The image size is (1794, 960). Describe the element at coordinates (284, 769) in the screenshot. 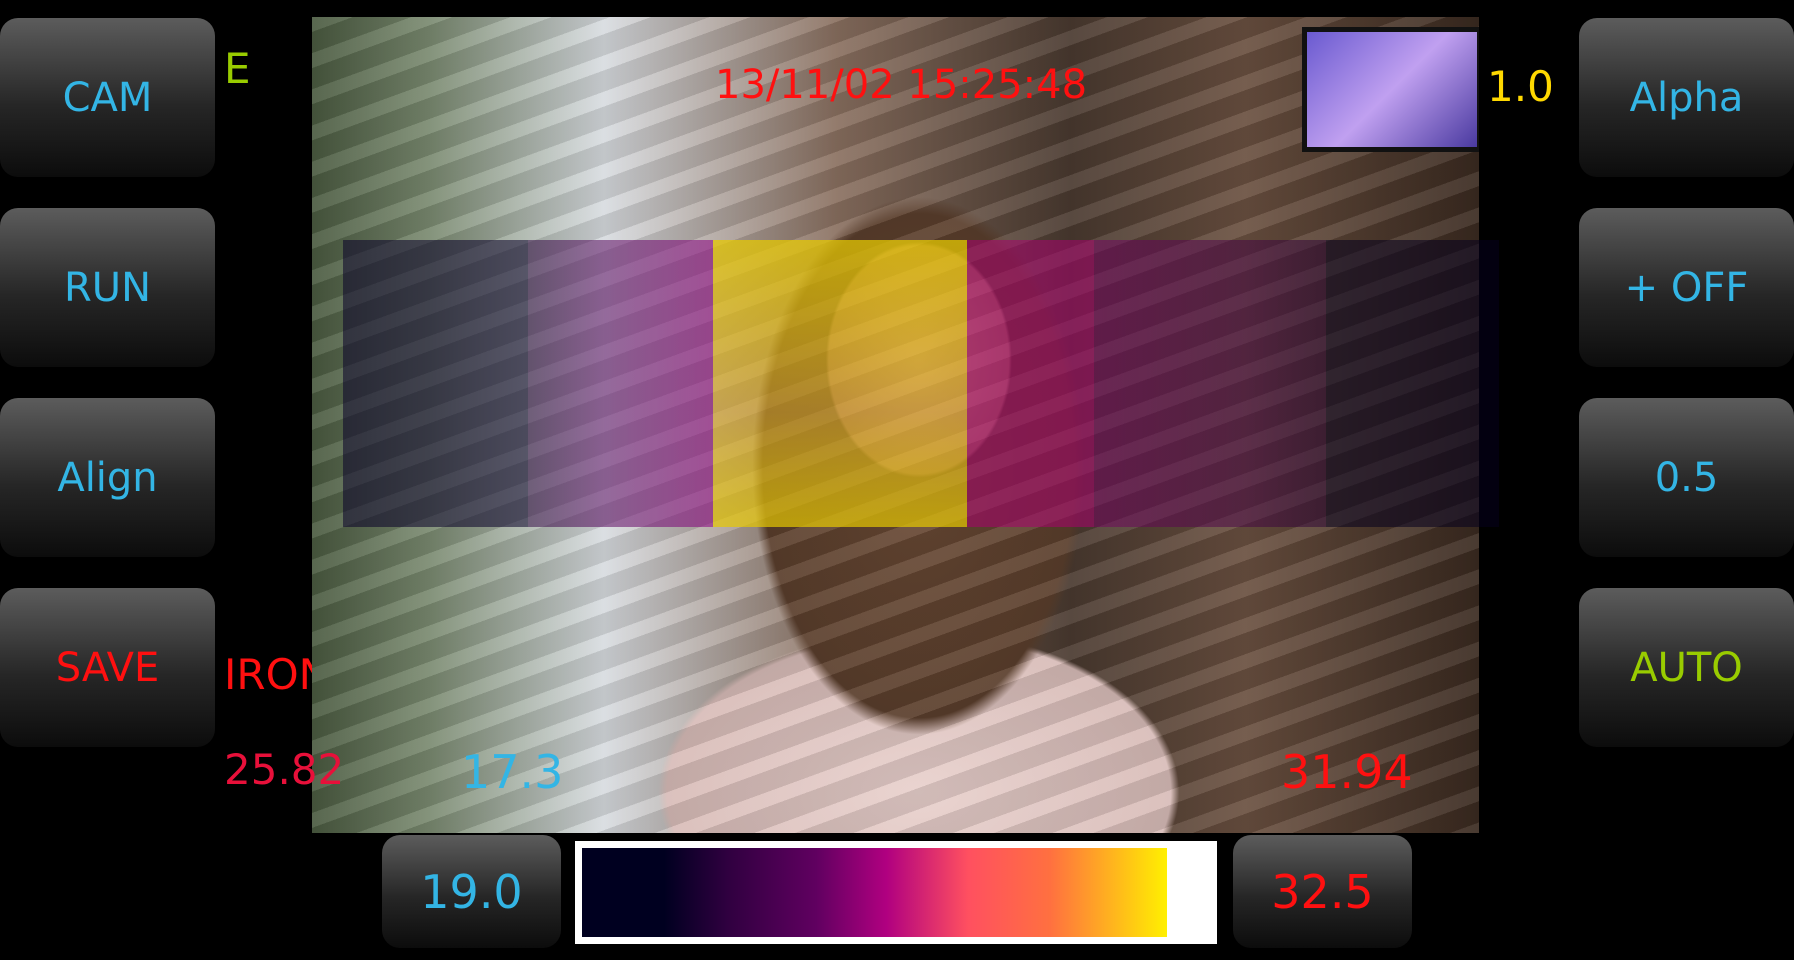

I see `center-temperature: 25.82` at that location.